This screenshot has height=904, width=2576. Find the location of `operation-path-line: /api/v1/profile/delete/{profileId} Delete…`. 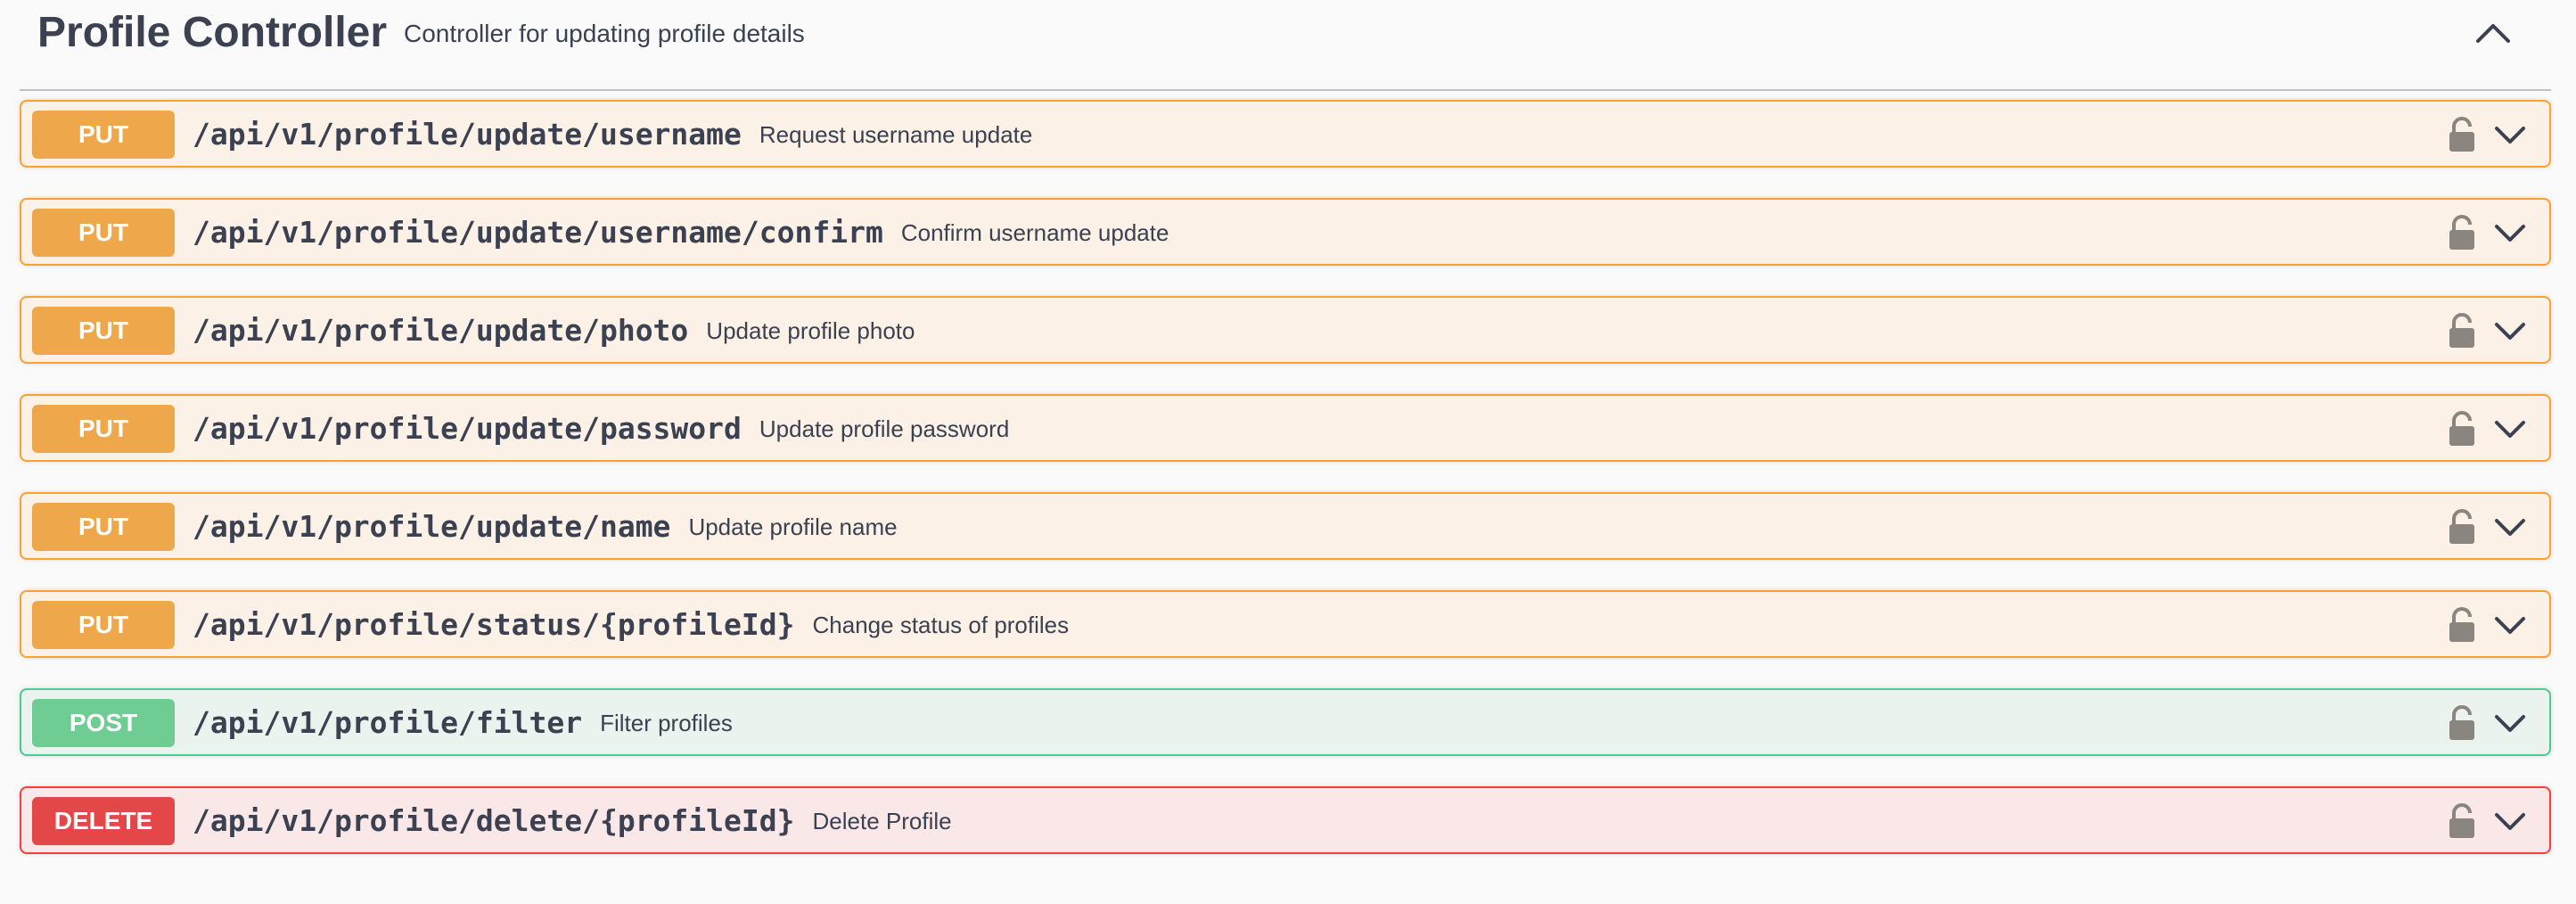

operation-path-line: /api/v1/profile/delete/{profileId} Delete… is located at coordinates (573, 821).